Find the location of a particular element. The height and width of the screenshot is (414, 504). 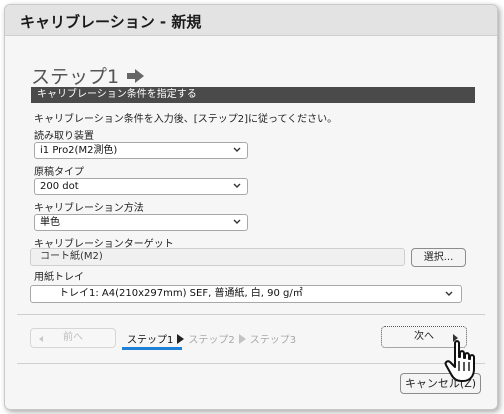

step-1-label: ステップ1 is located at coordinates (150, 340).